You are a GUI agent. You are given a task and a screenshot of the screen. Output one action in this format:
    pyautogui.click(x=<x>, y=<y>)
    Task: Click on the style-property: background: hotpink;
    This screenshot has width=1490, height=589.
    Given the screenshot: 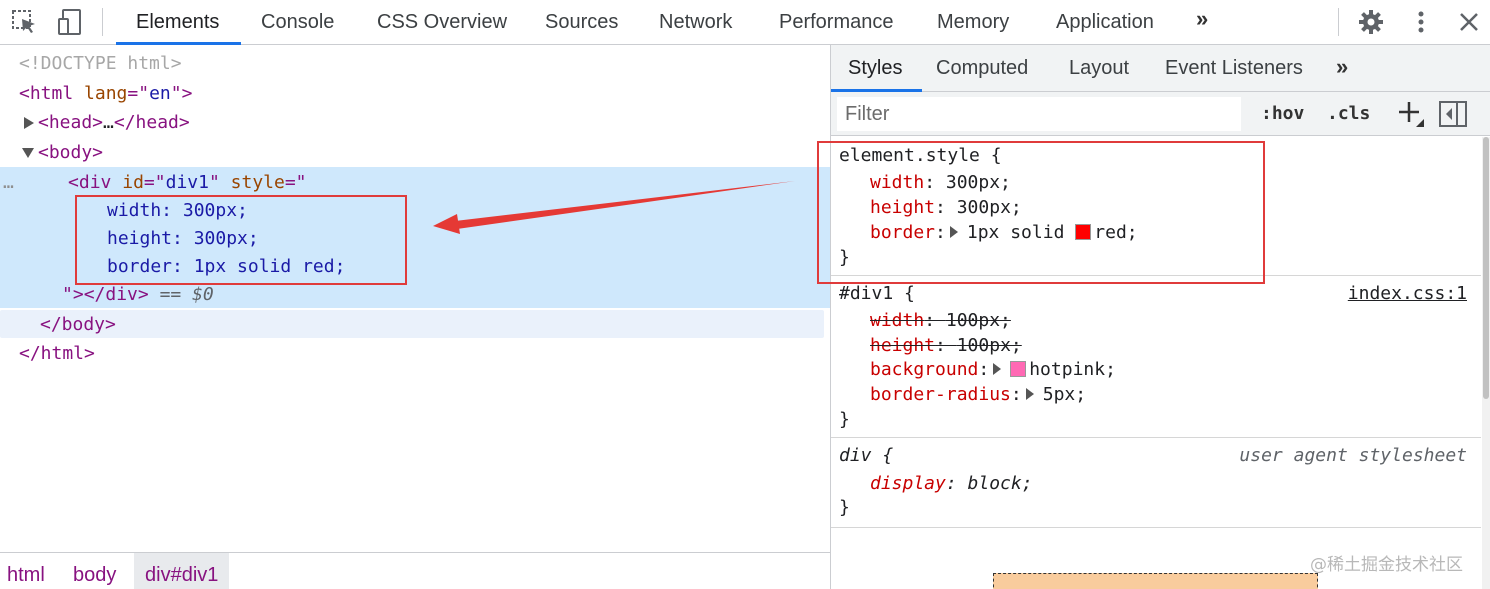 What is the action you would take?
    pyautogui.click(x=993, y=369)
    